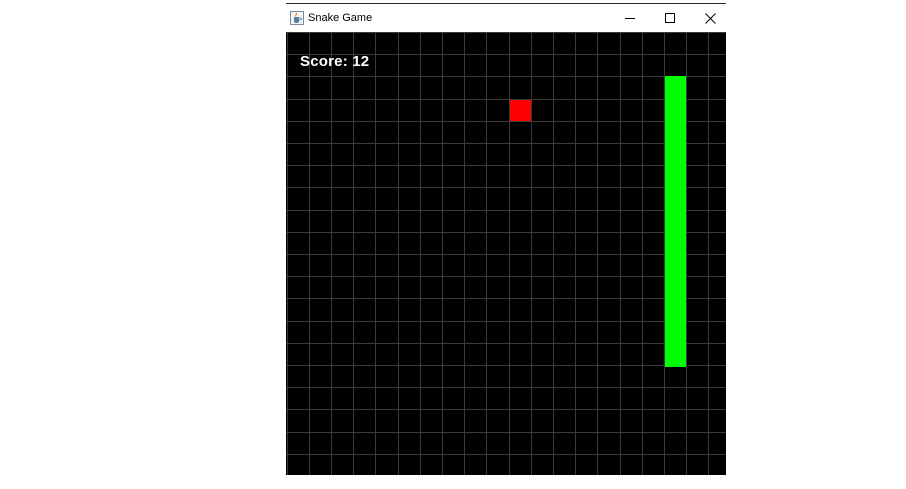 This screenshot has height=489, width=906. What do you see at coordinates (675, 88) in the screenshot?
I see `snake-head` at bounding box center [675, 88].